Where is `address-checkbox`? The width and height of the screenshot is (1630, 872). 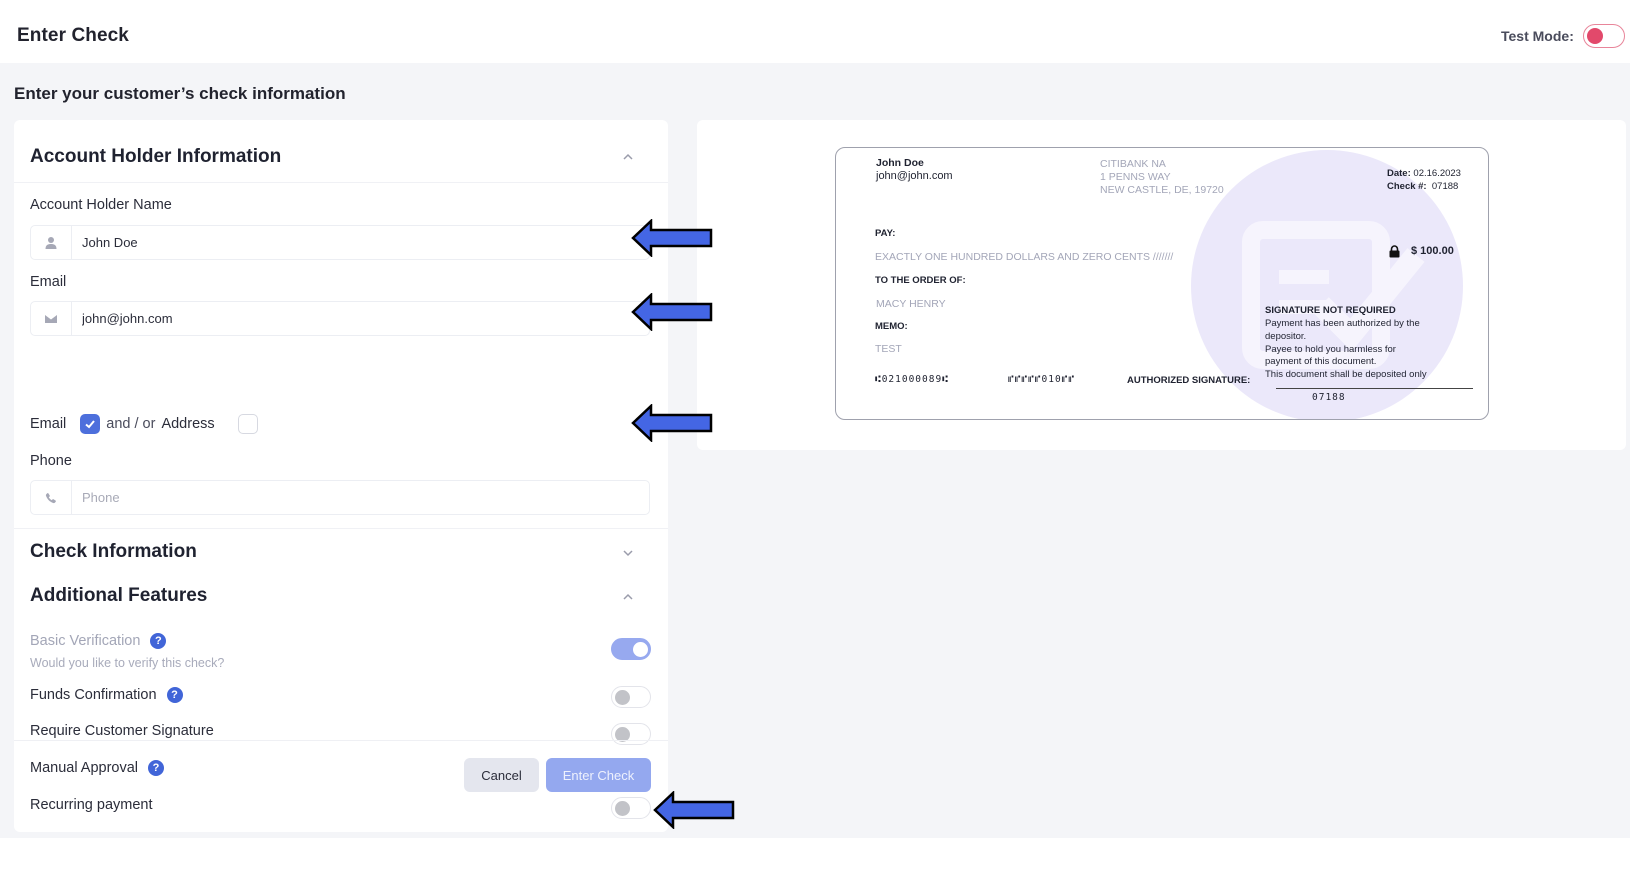
address-checkbox is located at coordinates (247, 424).